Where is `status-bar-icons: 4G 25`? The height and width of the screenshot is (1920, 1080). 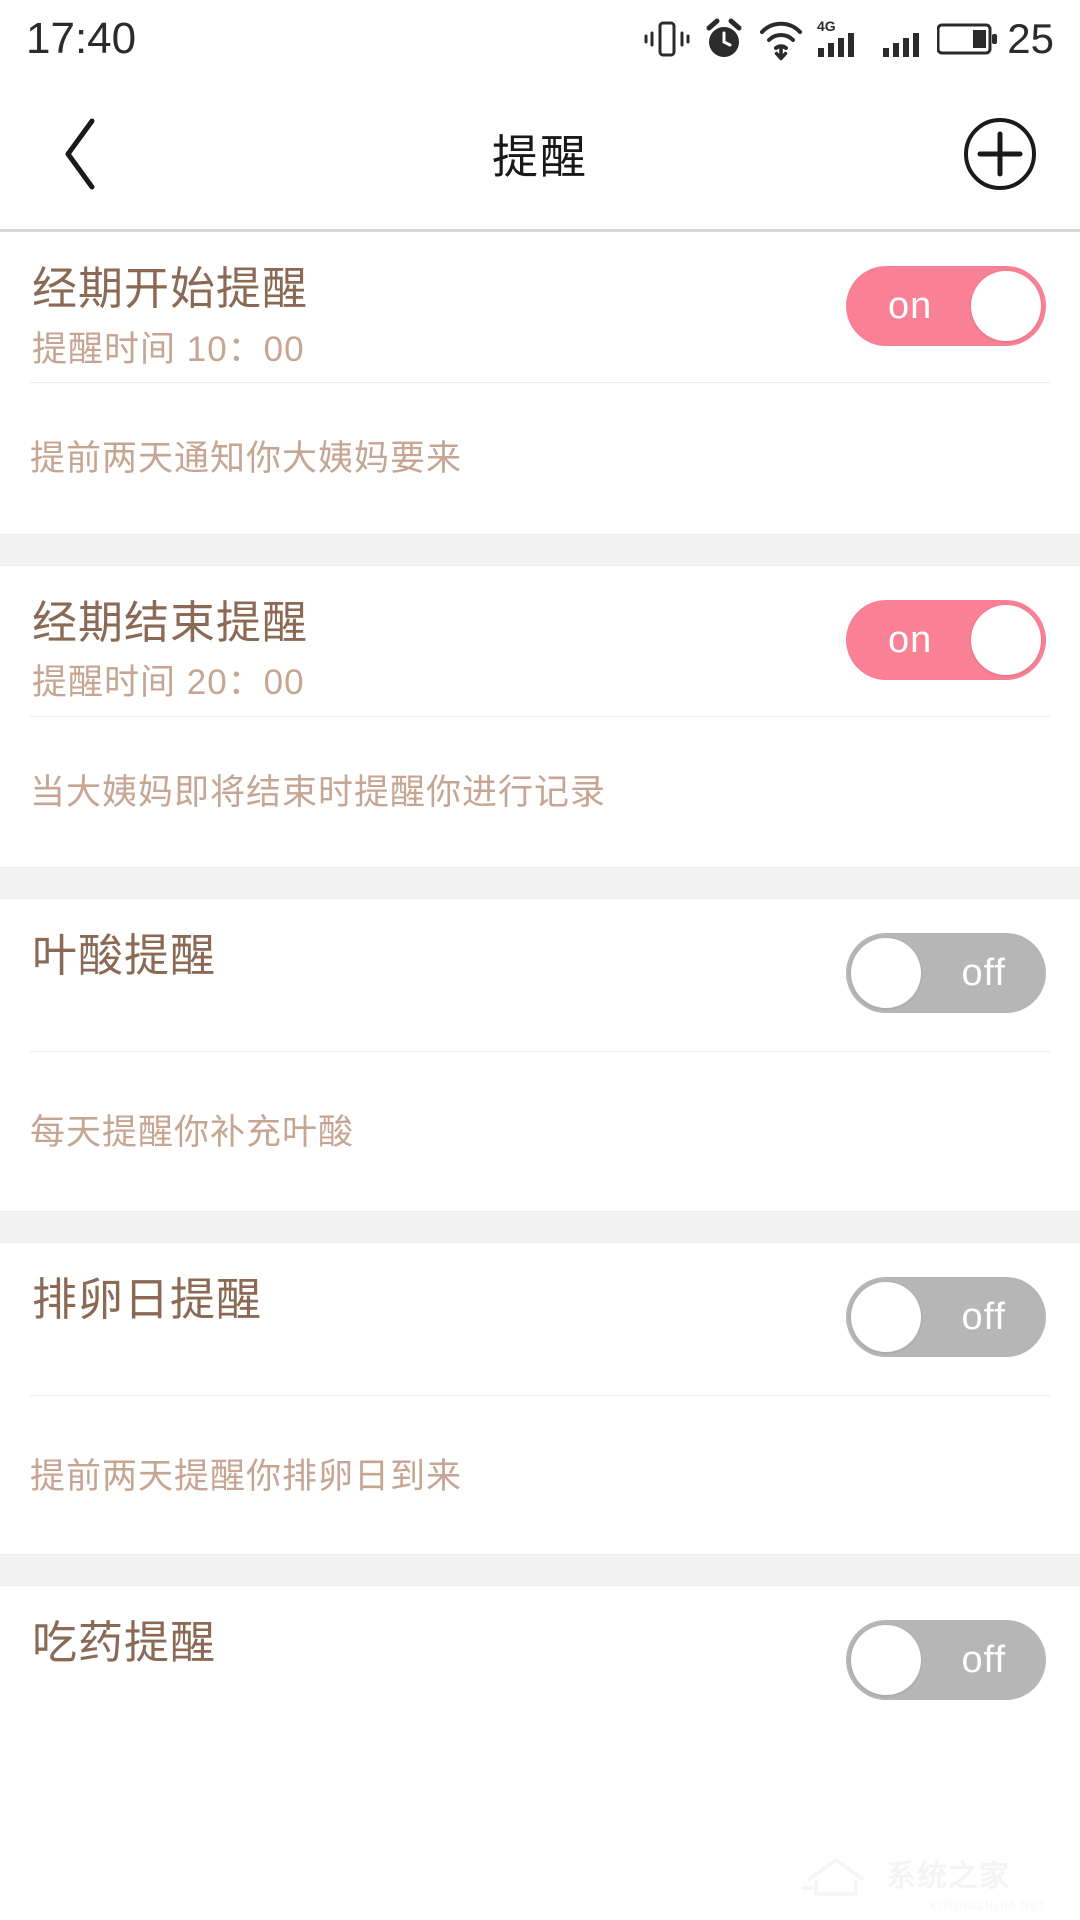 status-bar-icons: 4G 25 is located at coordinates (849, 39).